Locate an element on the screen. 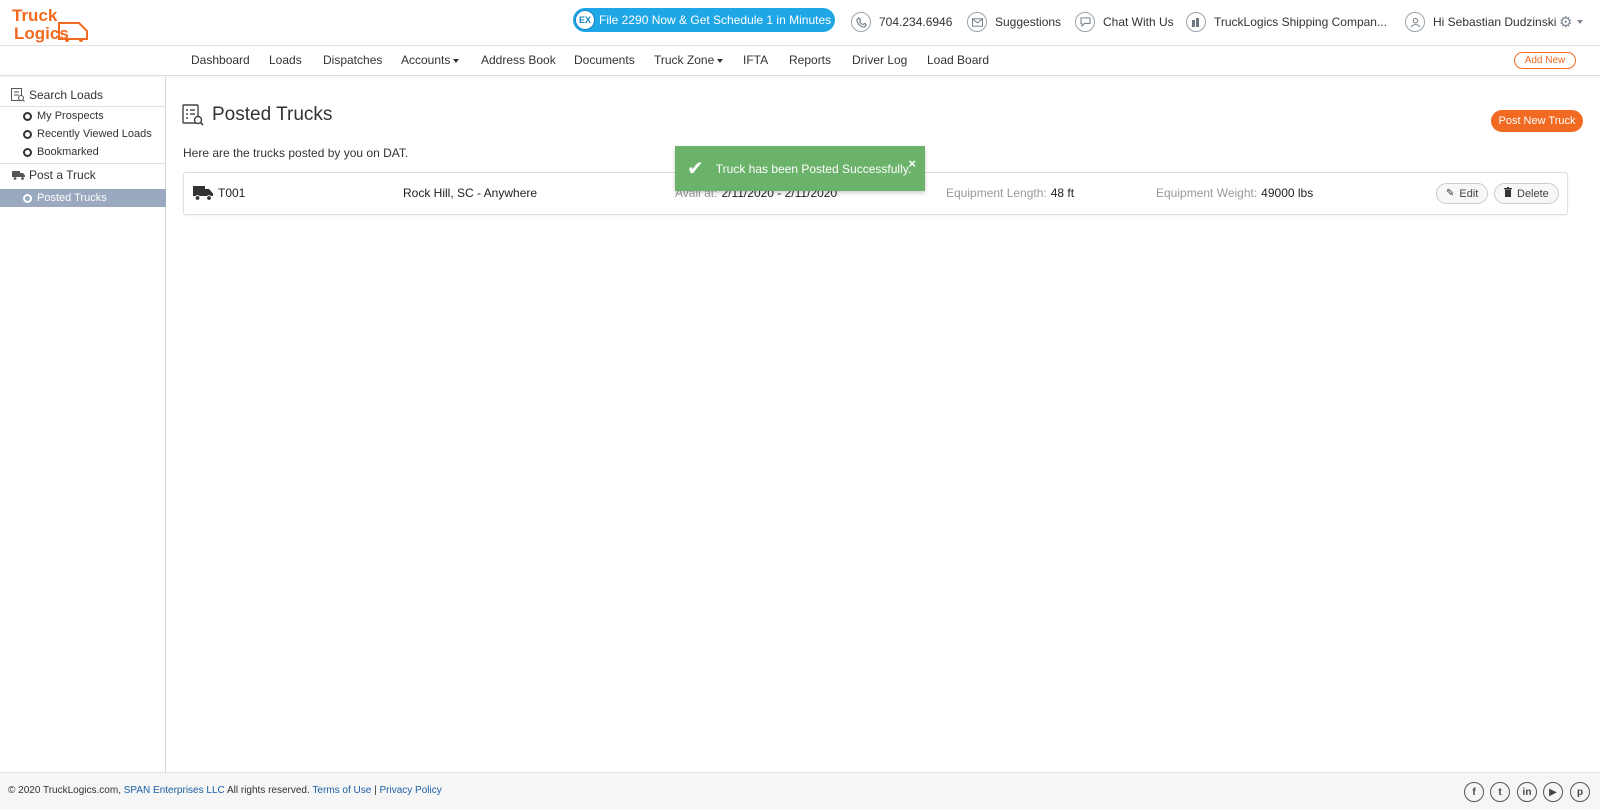 The image size is (1600, 809). truck-route: Rock Hill, SC - Anywhere is located at coordinates (470, 193).